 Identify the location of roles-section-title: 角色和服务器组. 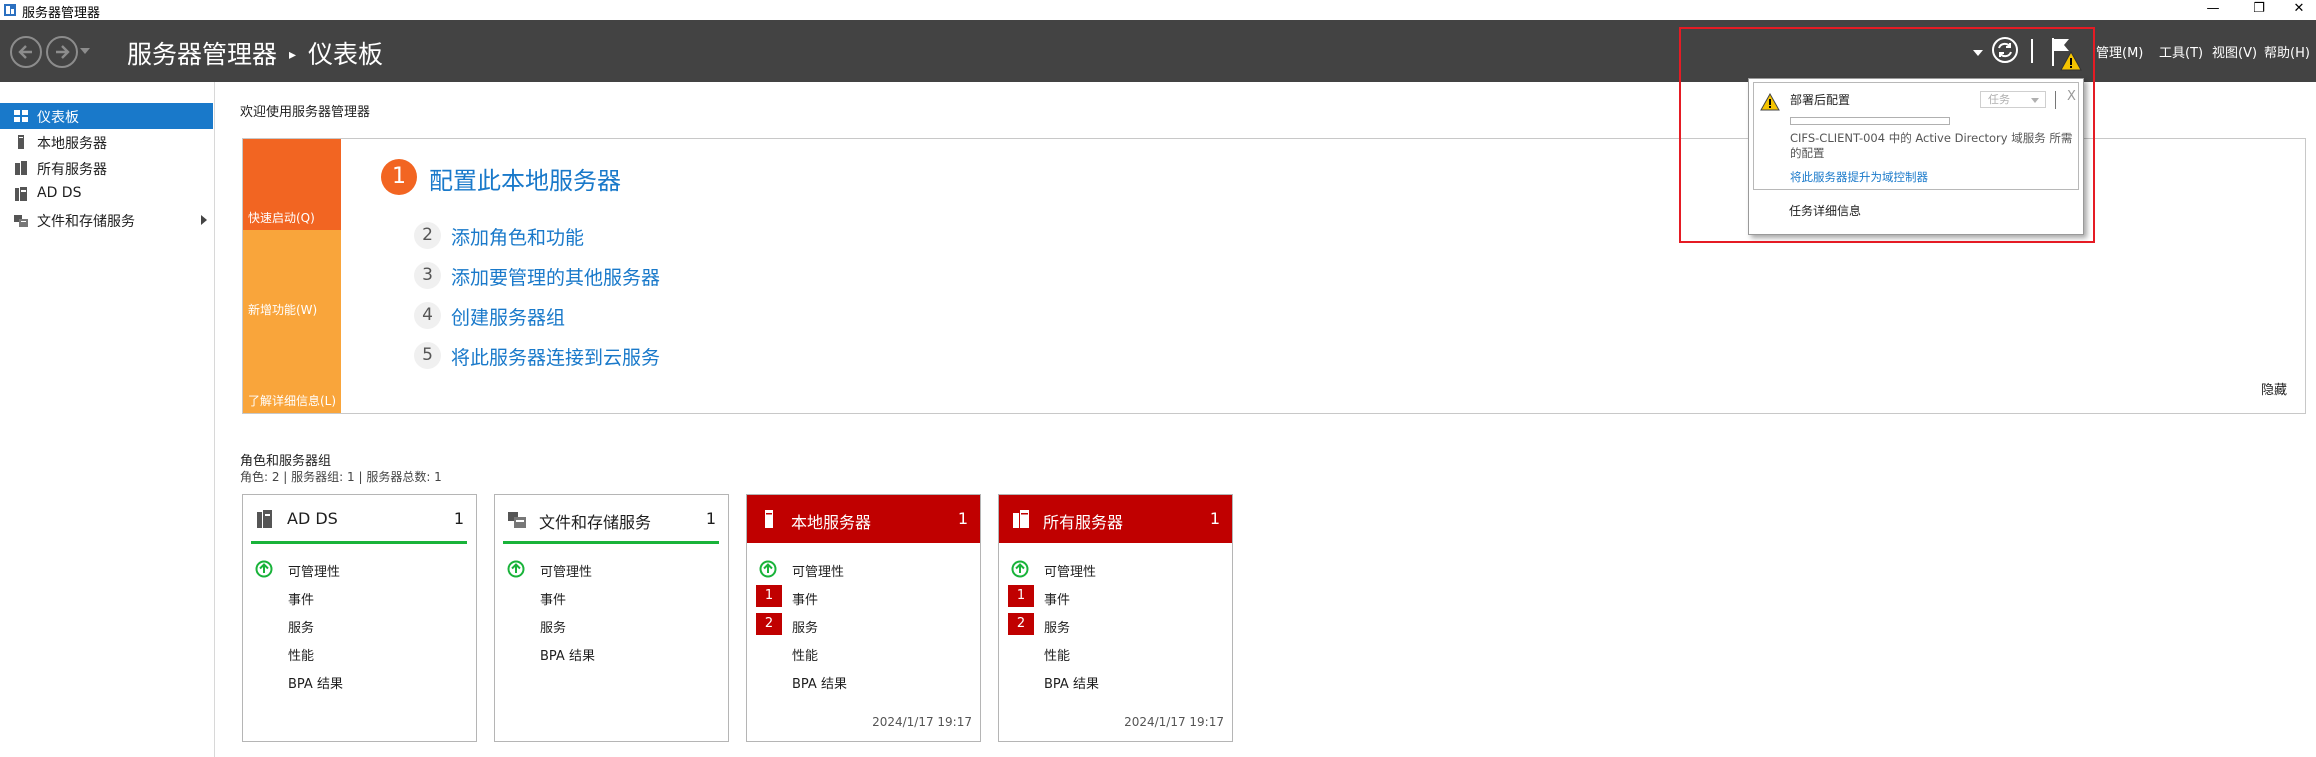
(286, 461).